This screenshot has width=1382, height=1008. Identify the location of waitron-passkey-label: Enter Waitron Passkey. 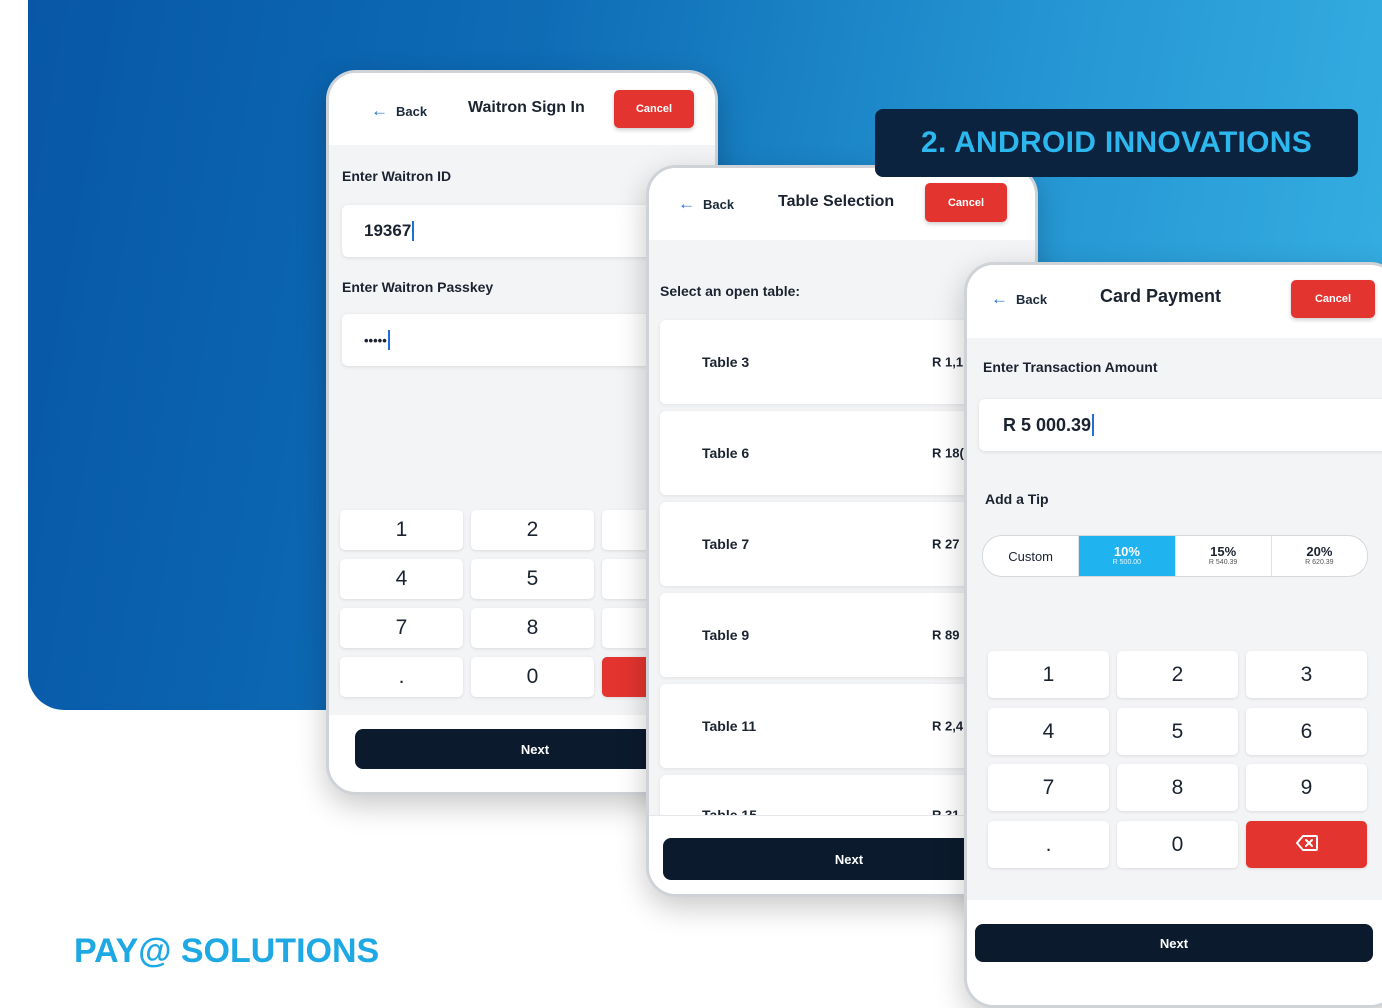
(418, 287).